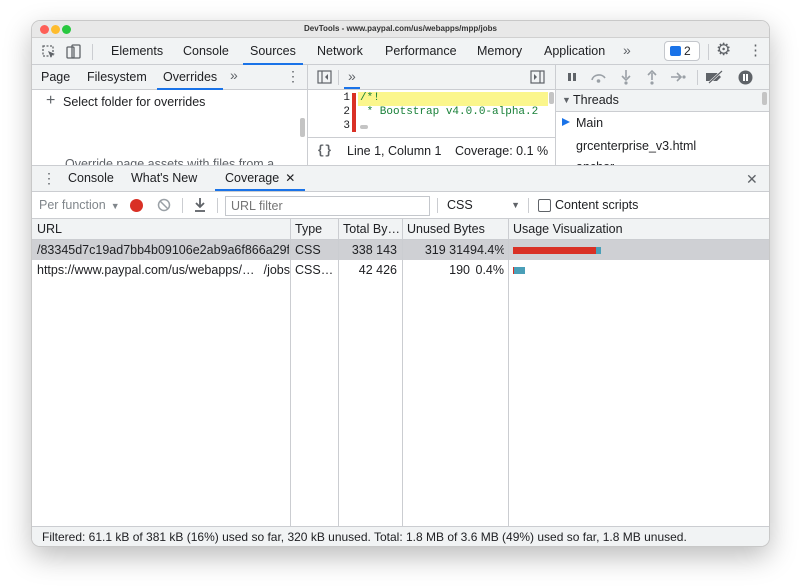 Image resolution: width=800 pixels, height=587 pixels. I want to click on editor-tab-bar: », so click(431, 77).